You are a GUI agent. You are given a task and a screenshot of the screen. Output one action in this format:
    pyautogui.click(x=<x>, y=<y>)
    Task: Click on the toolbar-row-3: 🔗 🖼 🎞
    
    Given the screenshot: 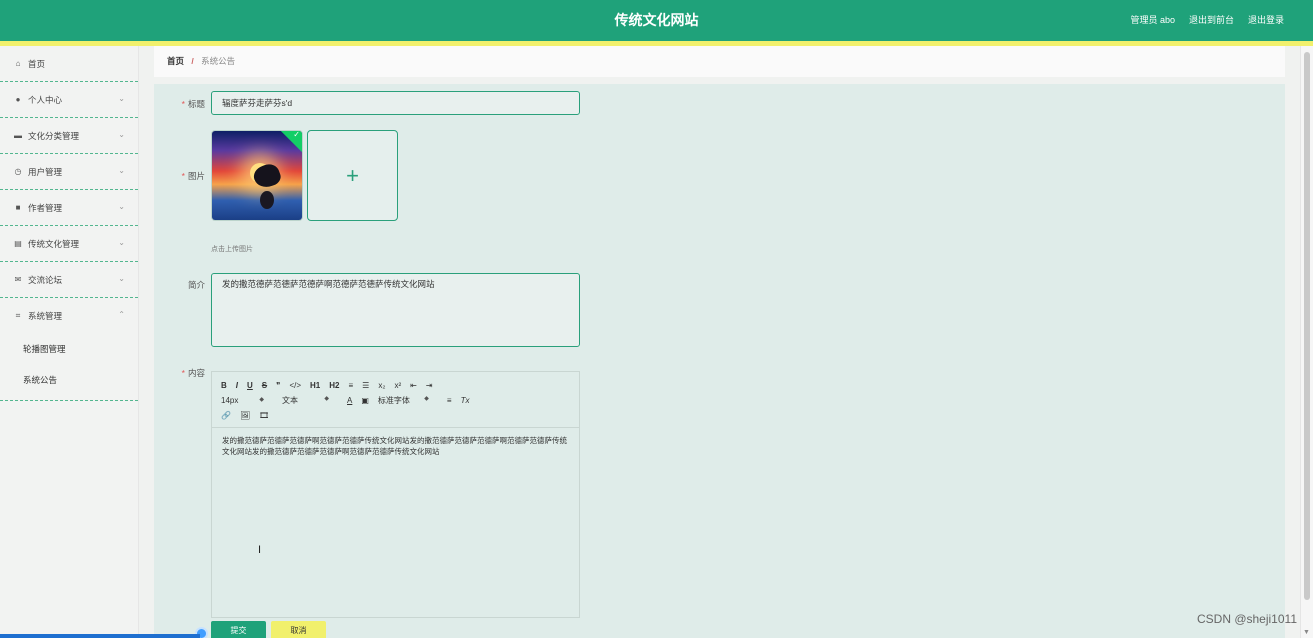 What is the action you would take?
    pyautogui.click(x=395, y=415)
    